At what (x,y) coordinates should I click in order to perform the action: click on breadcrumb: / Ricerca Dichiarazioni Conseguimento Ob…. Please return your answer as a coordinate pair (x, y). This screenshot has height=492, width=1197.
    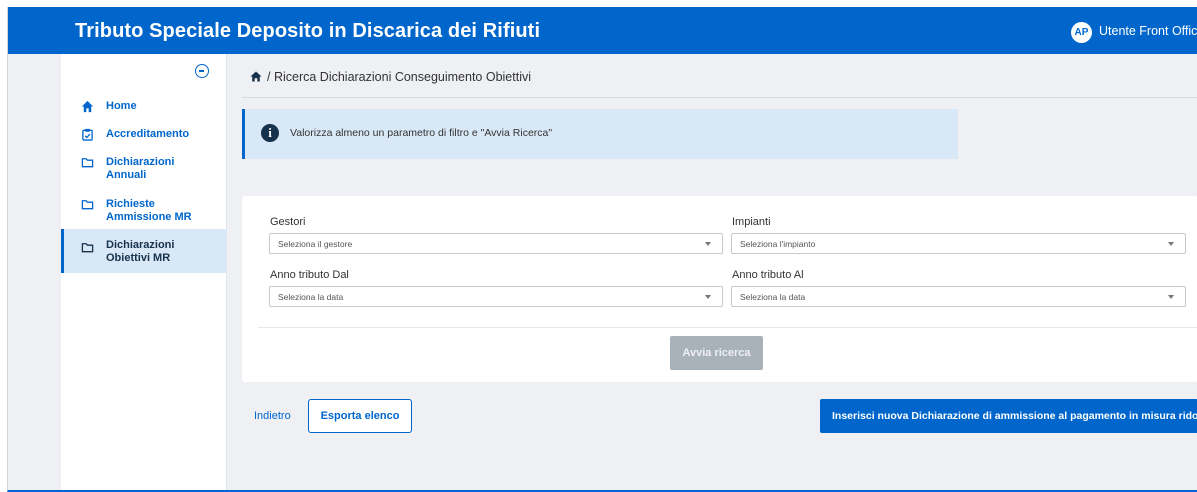
    Looking at the image, I should click on (390, 77).